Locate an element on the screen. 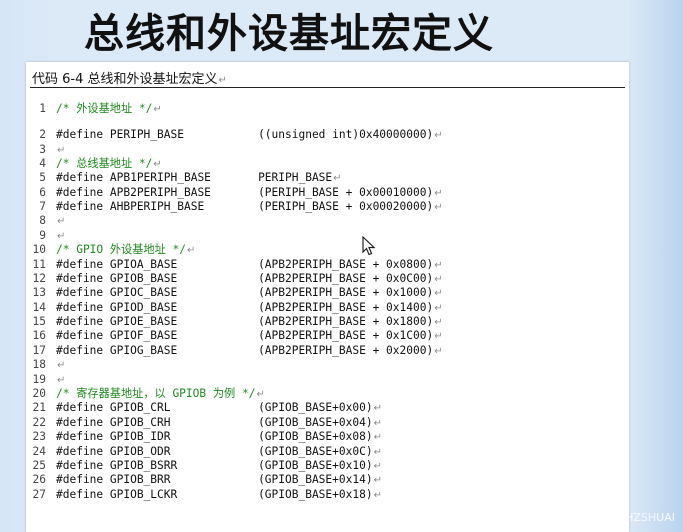  code-text: #define GPIOB_LCKR (GPIOB_BASE+0x18)↵ is located at coordinates (219, 495).